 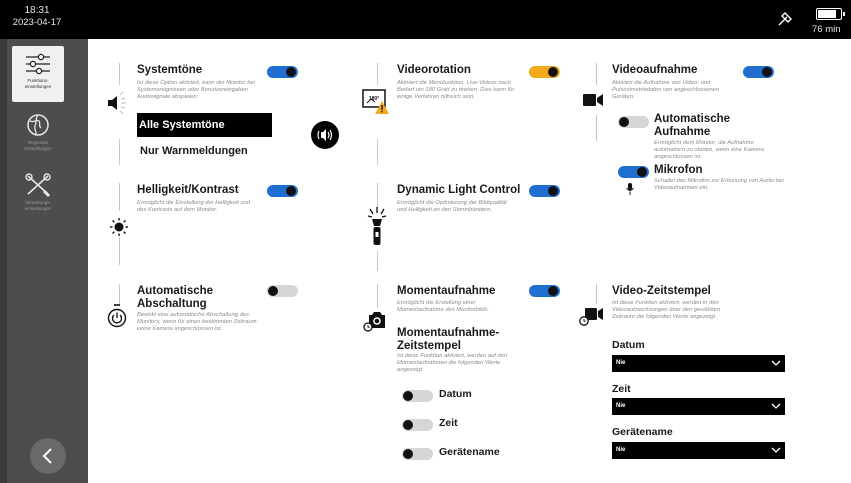 What do you see at coordinates (826, 29) in the screenshot?
I see `battery-text: 76 min` at bounding box center [826, 29].